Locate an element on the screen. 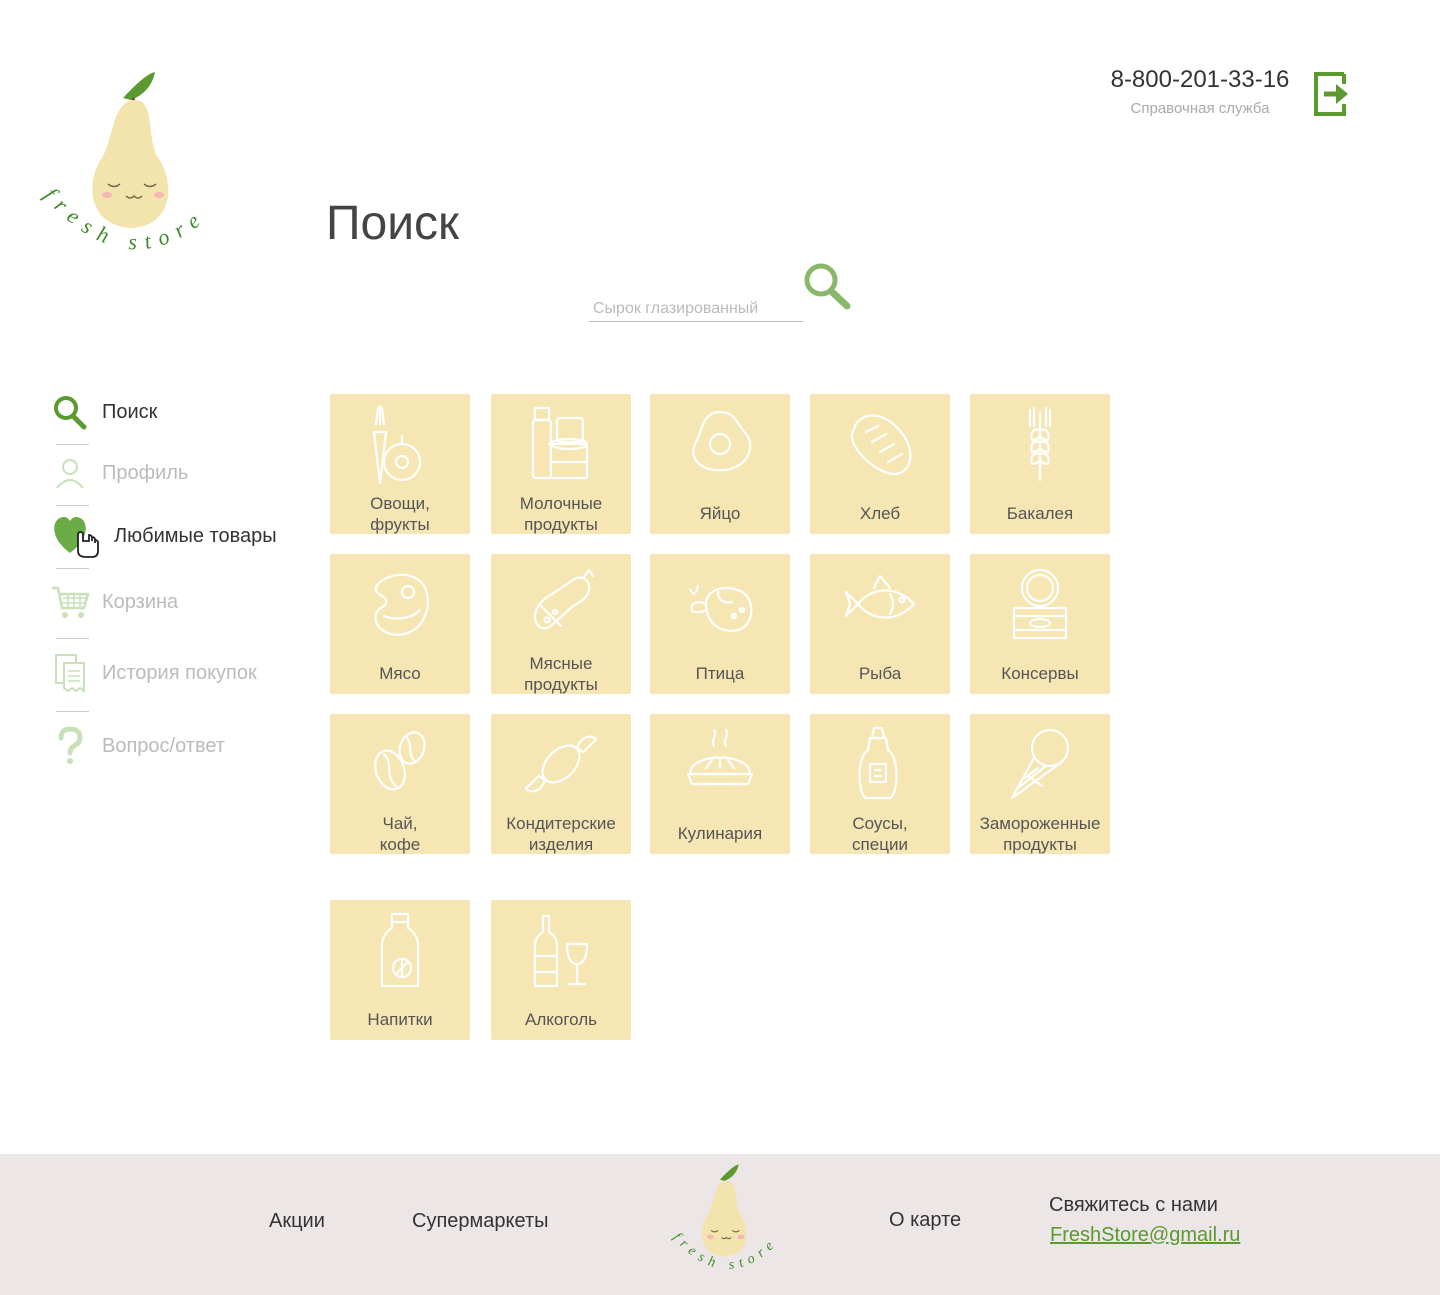  footer-link-supermarkets: Супермаркеты is located at coordinates (480, 1221).